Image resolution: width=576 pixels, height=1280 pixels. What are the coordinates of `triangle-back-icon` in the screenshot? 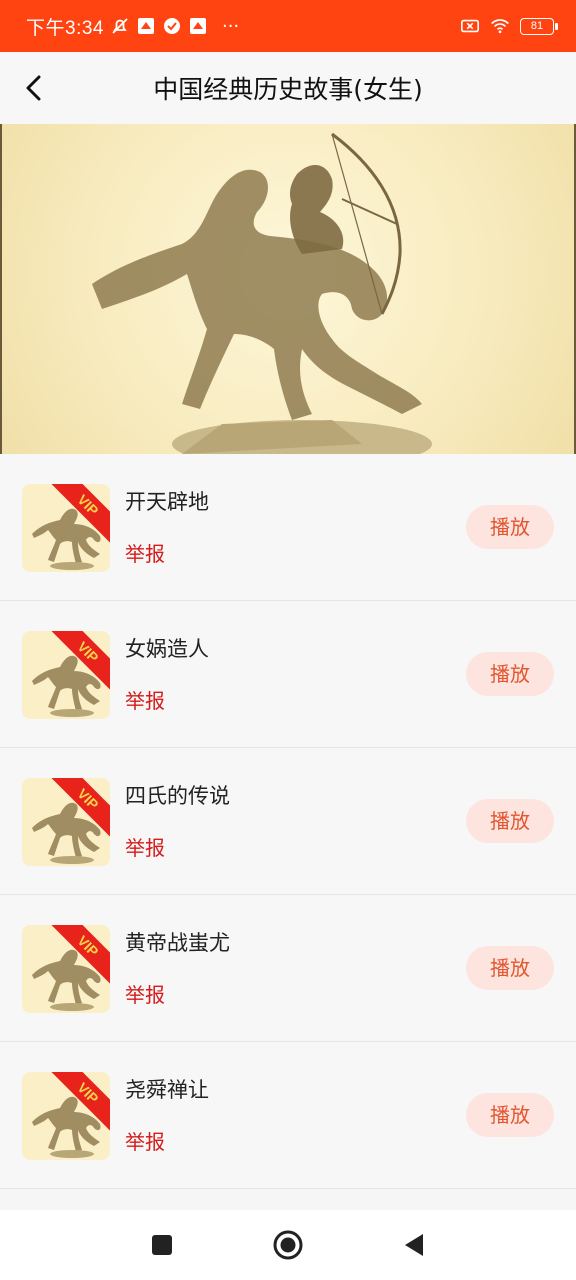 It's located at (414, 1245).